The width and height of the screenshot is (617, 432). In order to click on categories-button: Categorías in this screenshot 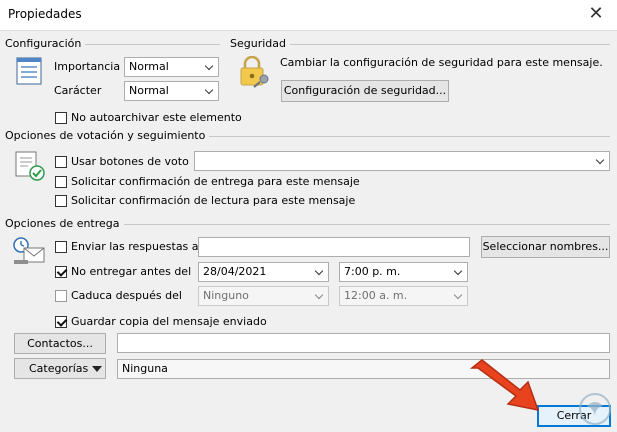, I will do `click(60, 368)`.